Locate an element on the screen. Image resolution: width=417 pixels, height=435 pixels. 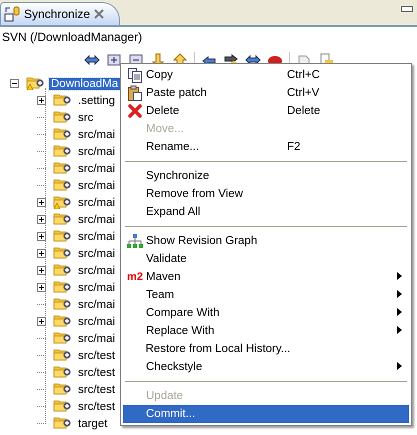
menu-item: Delete Delete is located at coordinates (266, 111).